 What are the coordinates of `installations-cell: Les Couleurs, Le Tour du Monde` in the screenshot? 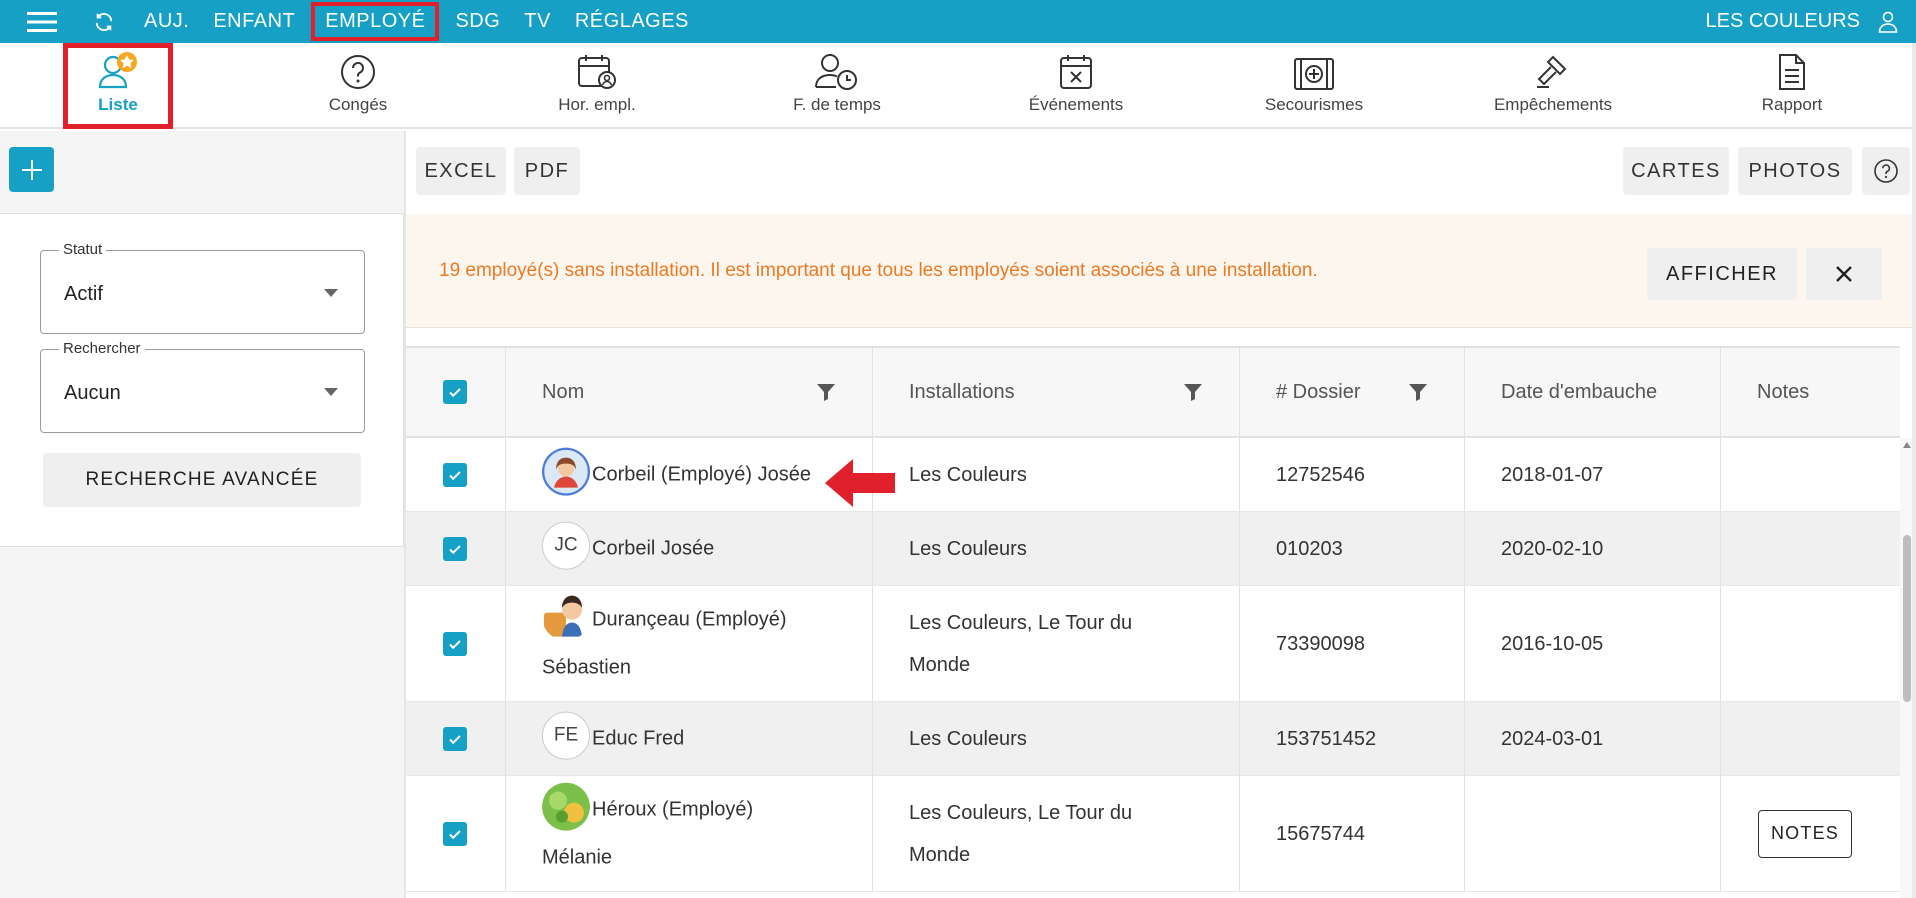 It's located at (1020, 644).